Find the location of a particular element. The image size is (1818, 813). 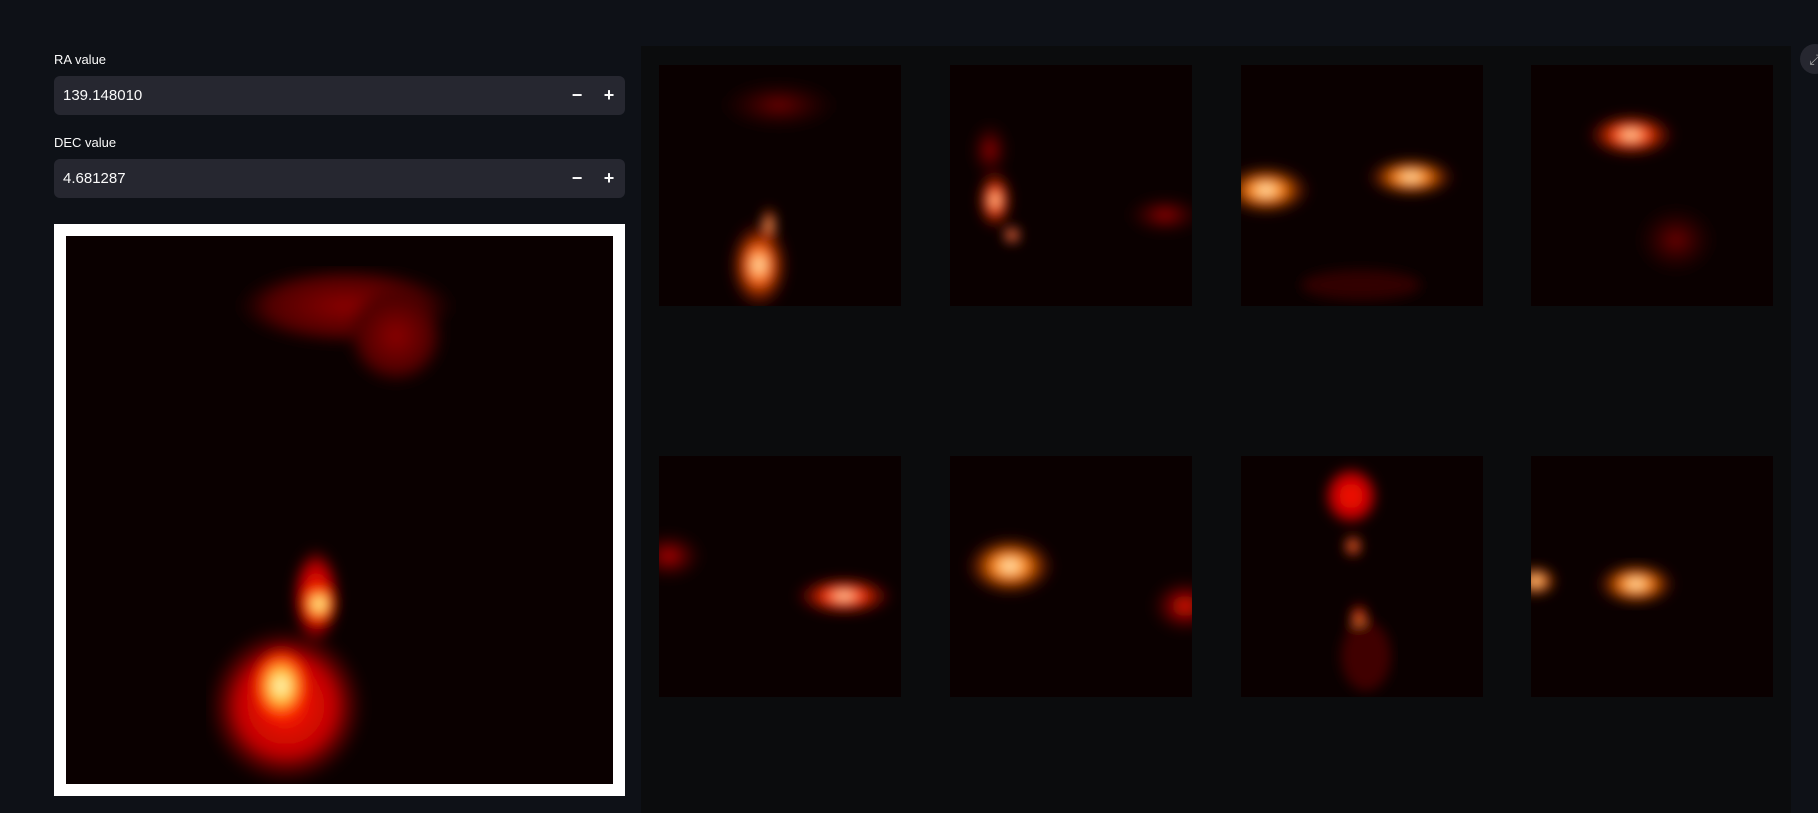

ra-label: RA value is located at coordinates (80, 59).